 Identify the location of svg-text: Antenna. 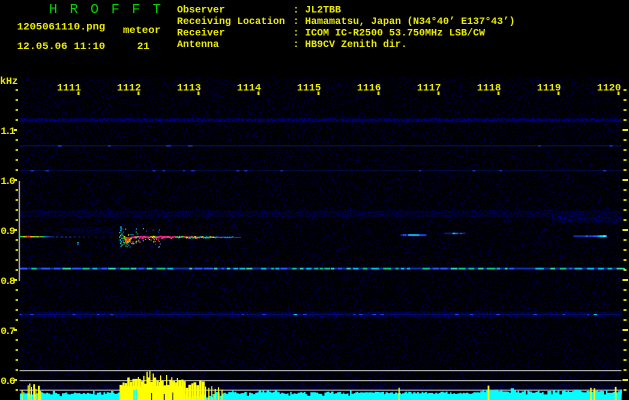
(198, 45).